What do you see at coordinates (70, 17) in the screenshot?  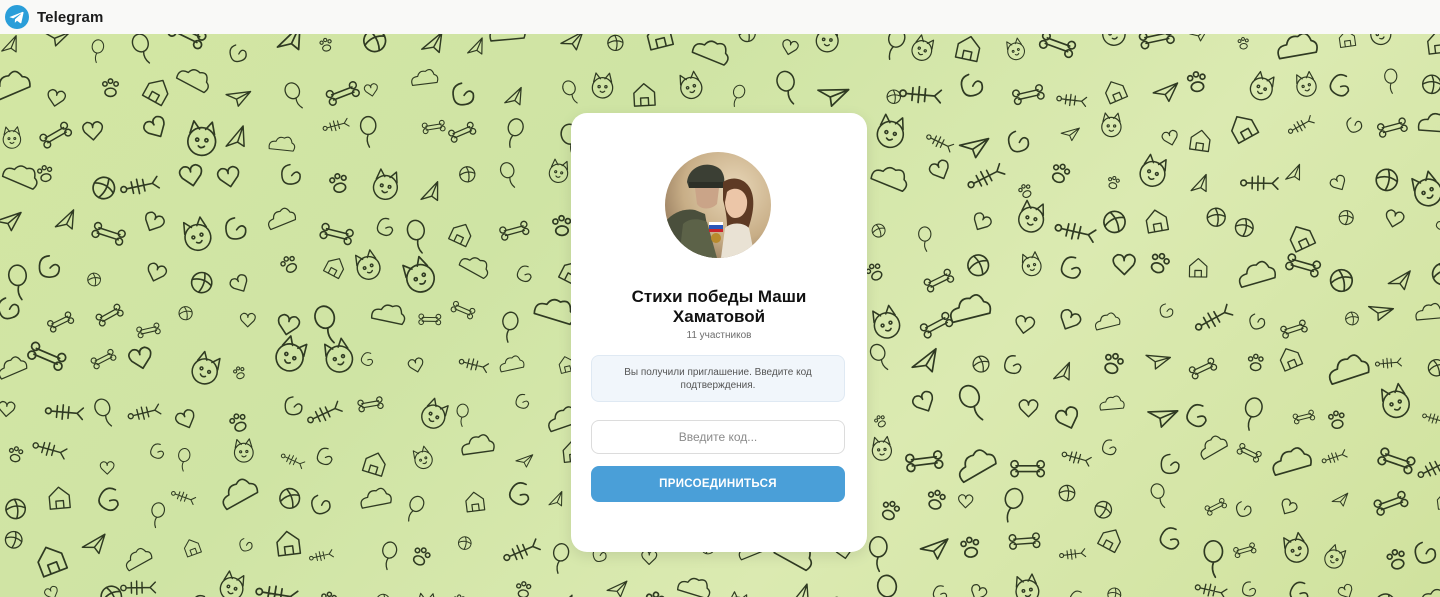 I see `brand-name: Telegram` at bounding box center [70, 17].